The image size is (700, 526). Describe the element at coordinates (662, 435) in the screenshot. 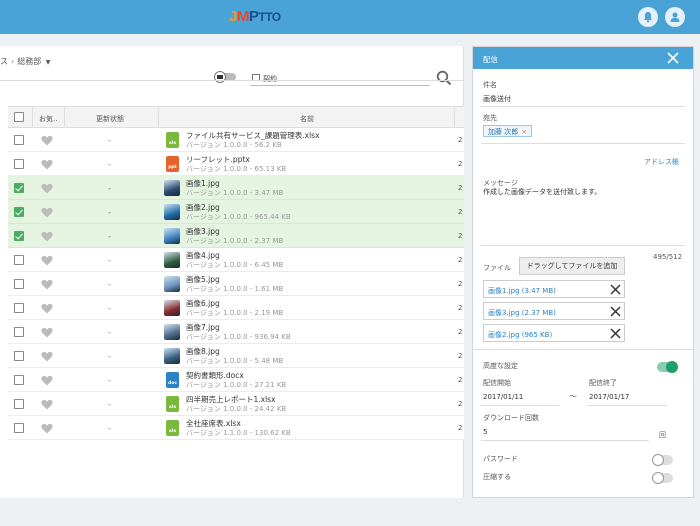

I see `download-count-unit: 回` at that location.